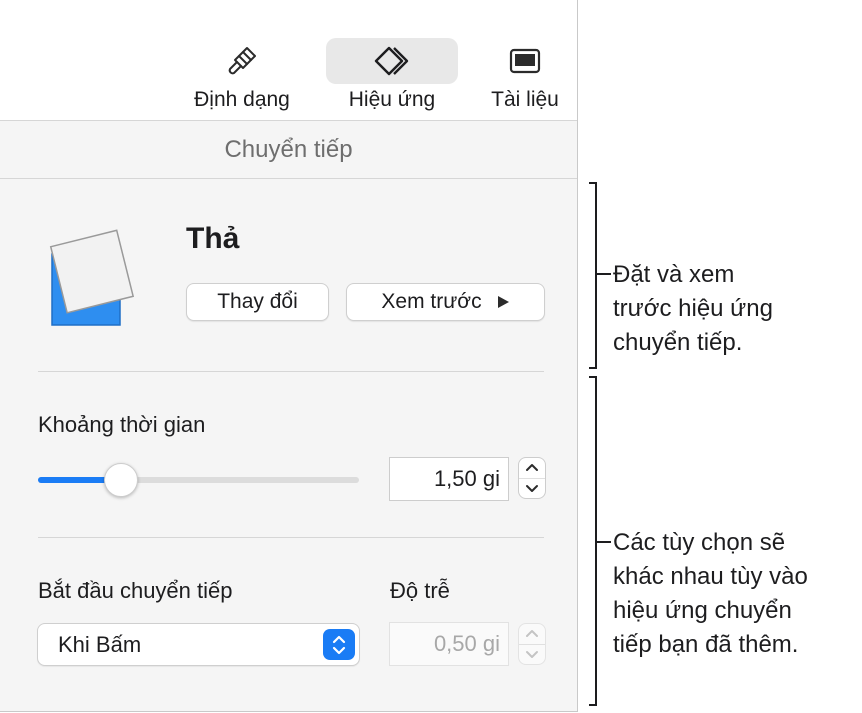  I want to click on delay-label: Độ trễ, so click(420, 590).